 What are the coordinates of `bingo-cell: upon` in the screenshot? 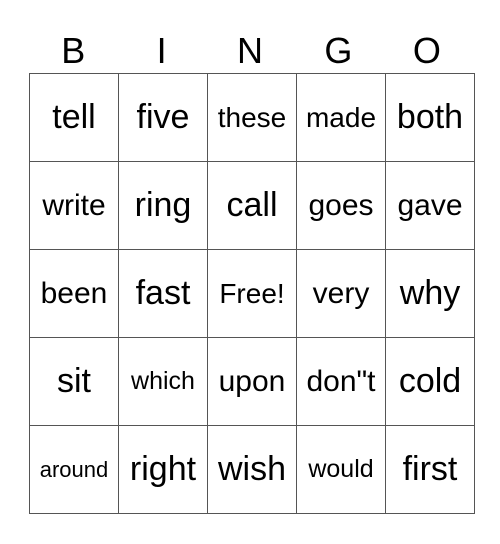 It's located at (252, 381).